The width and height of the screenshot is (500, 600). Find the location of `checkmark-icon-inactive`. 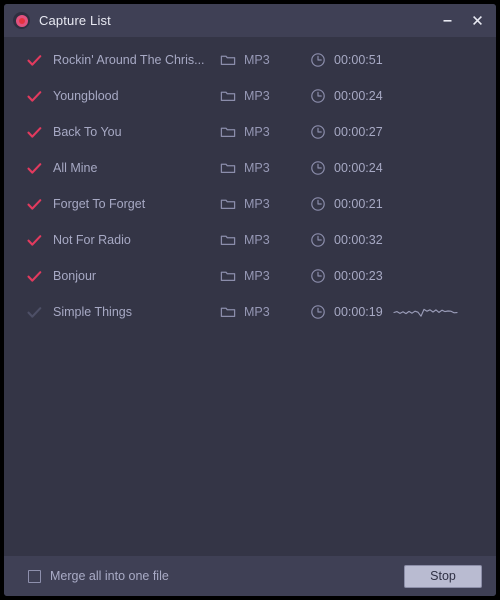

checkmark-icon-inactive is located at coordinates (35, 312).